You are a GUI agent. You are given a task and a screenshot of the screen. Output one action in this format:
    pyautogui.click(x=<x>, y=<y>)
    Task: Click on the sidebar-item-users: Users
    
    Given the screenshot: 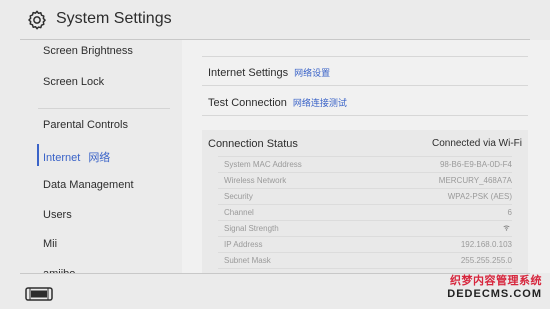 What is the action you would take?
    pyautogui.click(x=57, y=215)
    